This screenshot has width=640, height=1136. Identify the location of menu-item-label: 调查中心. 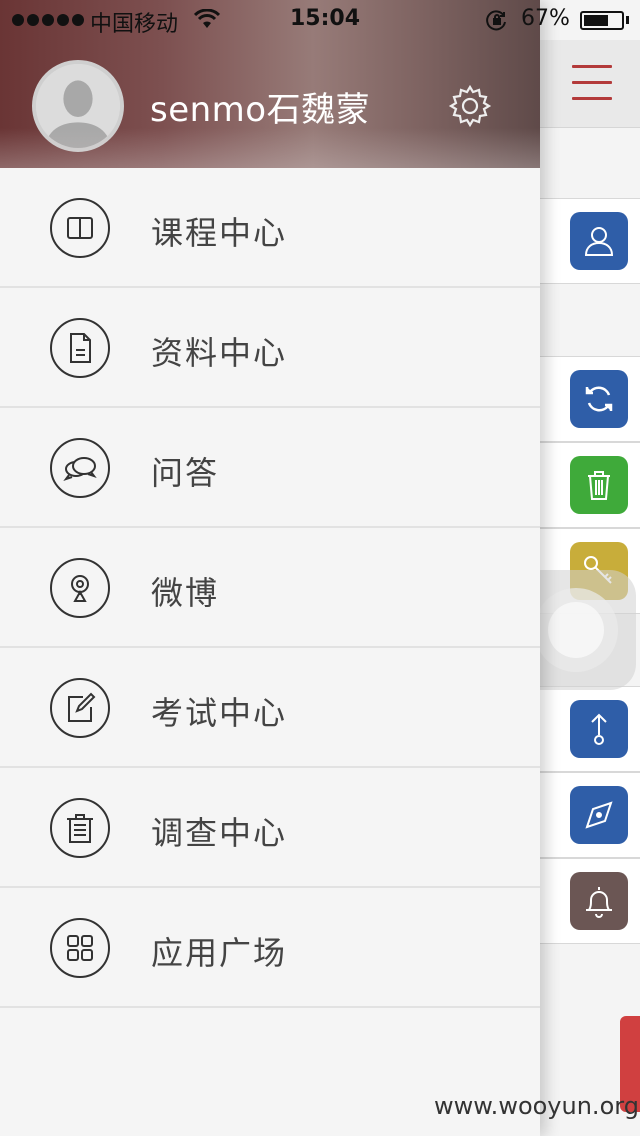
(219, 833).